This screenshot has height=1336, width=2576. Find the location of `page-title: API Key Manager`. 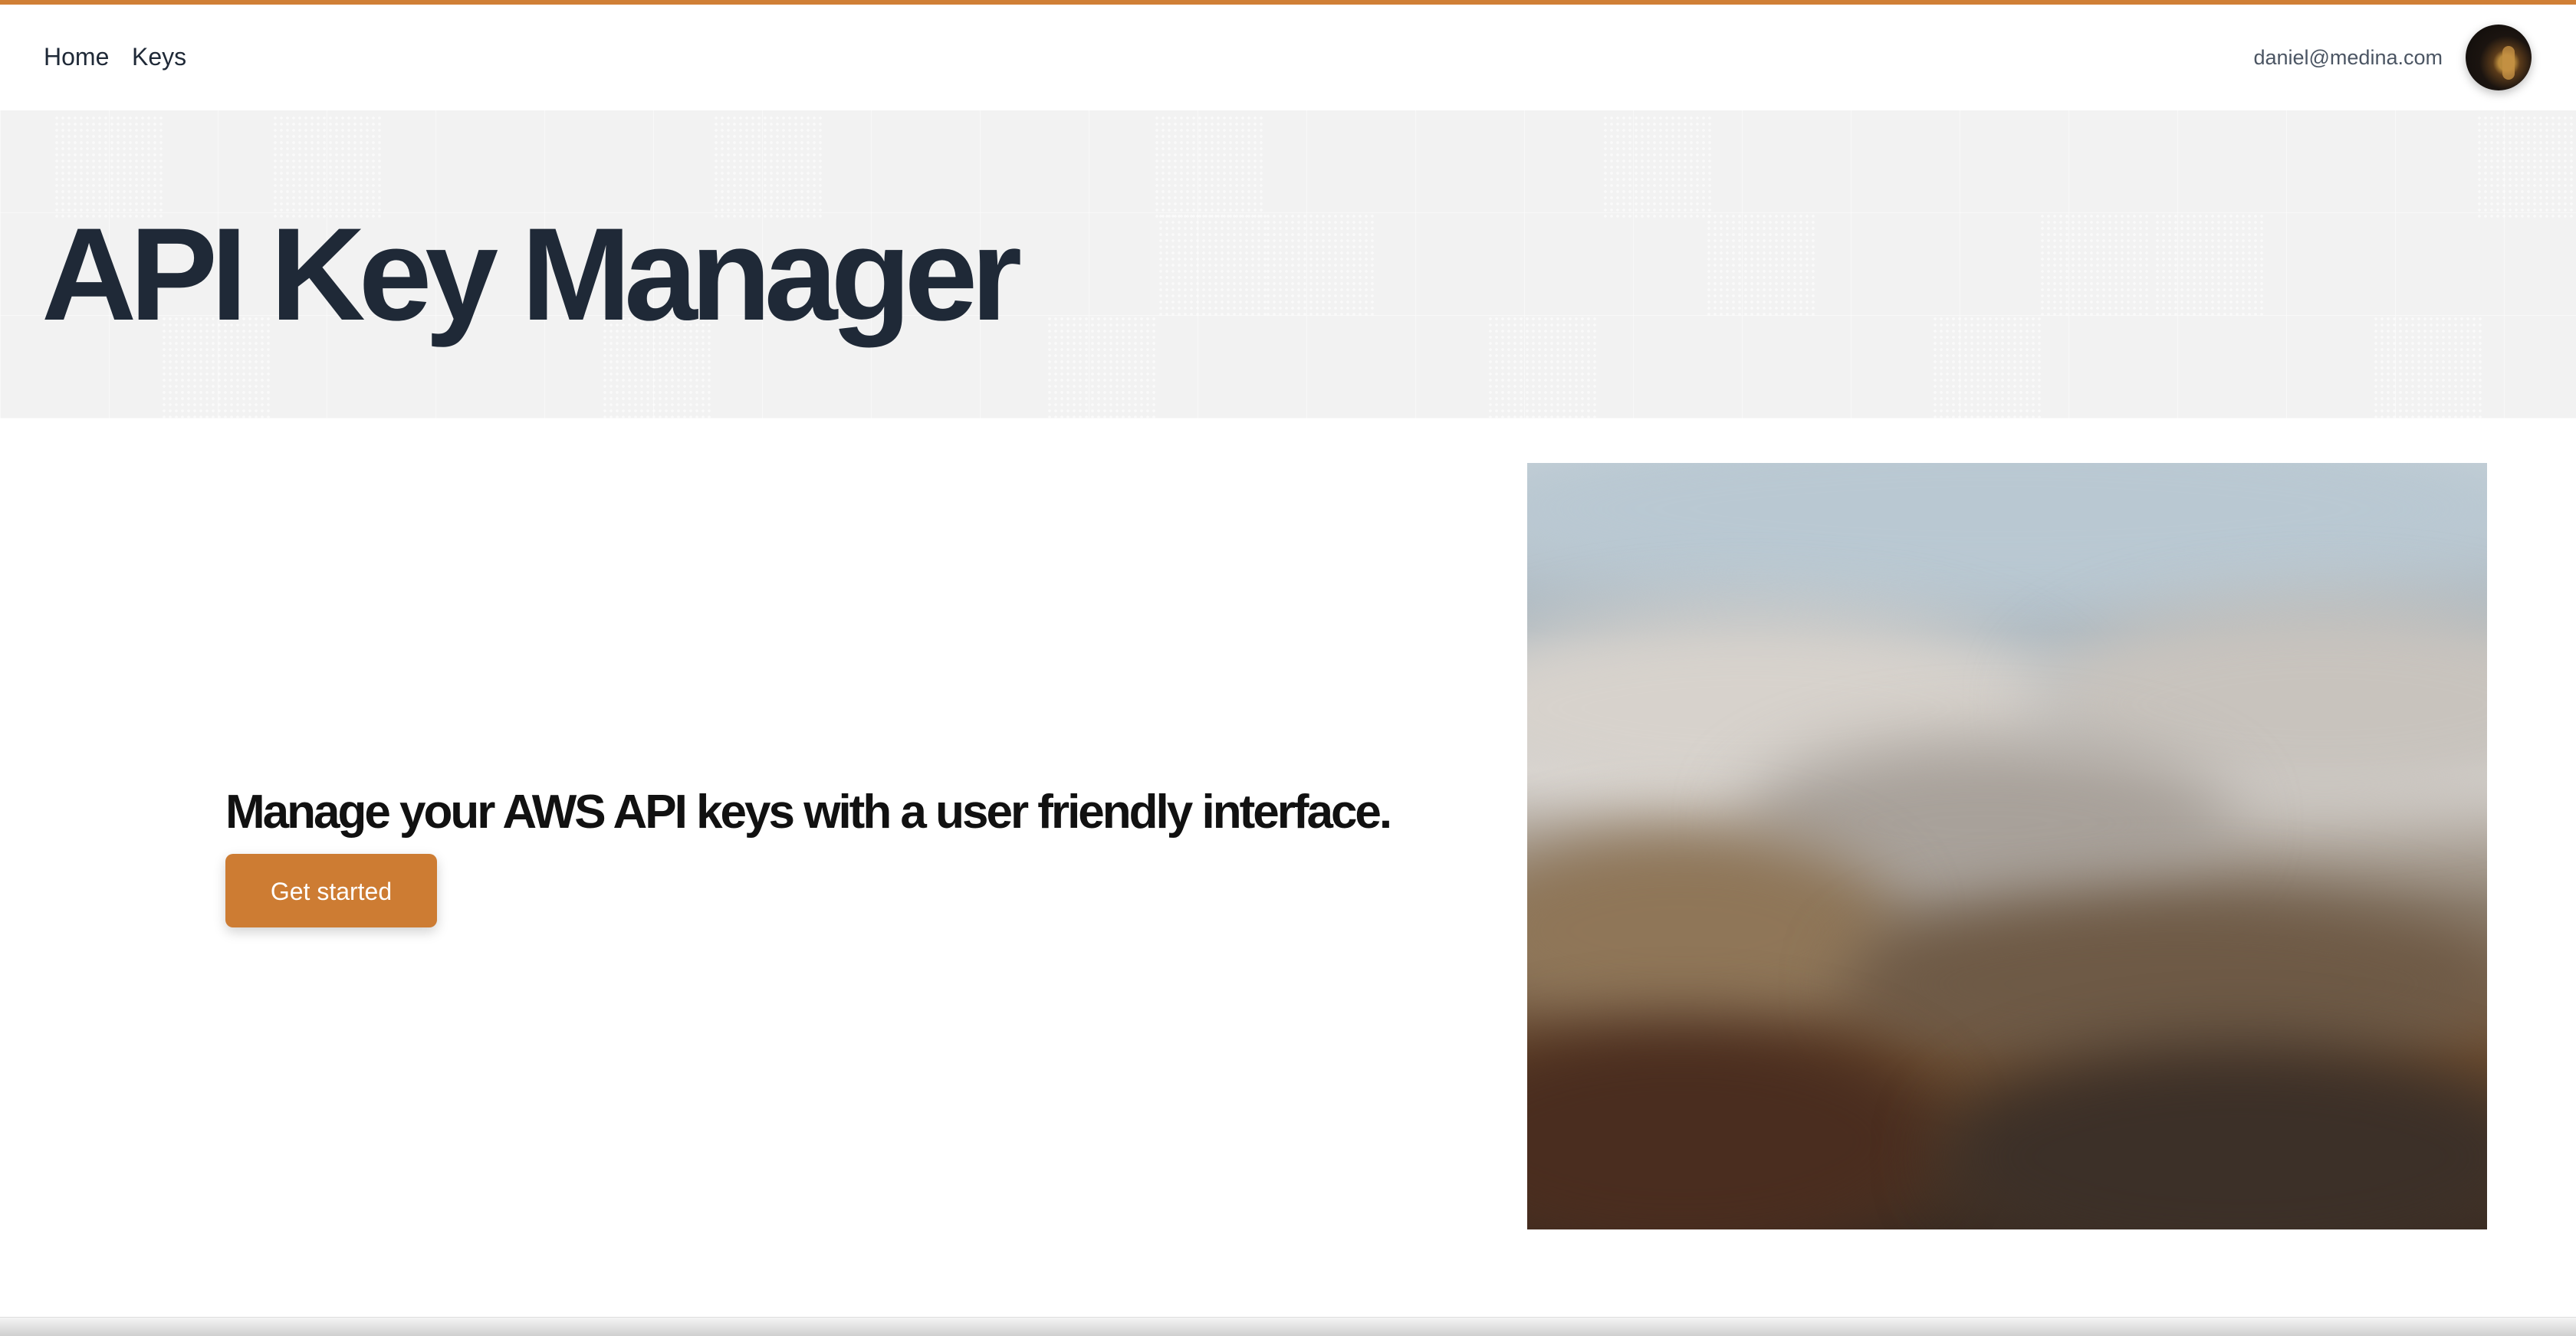

page-title: API Key Manager is located at coordinates (531, 274).